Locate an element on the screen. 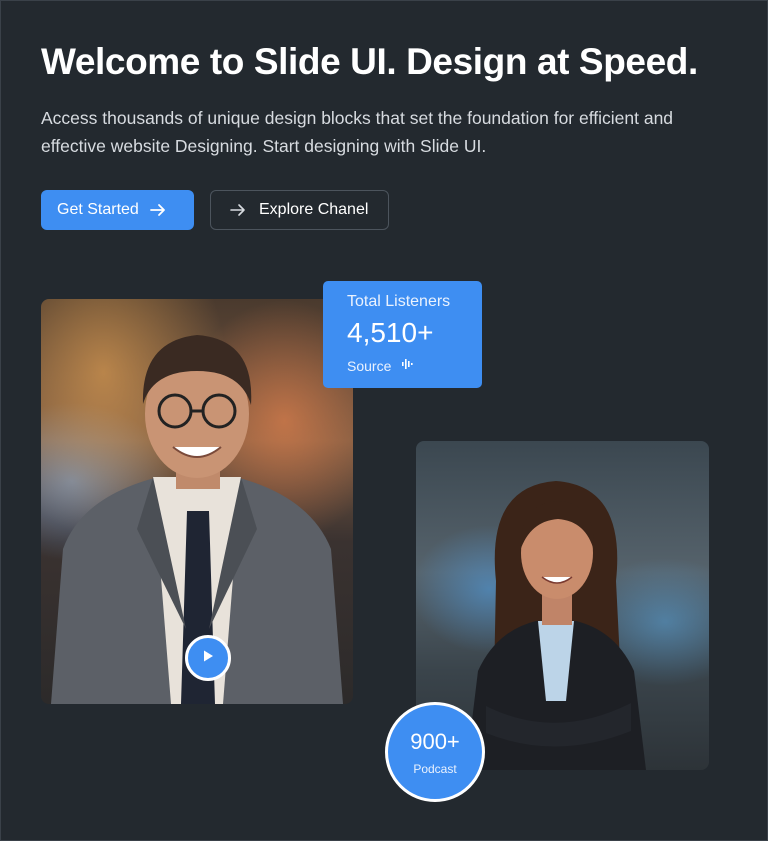 The height and width of the screenshot is (841, 768). get-started-label: Get Started is located at coordinates (98, 209).